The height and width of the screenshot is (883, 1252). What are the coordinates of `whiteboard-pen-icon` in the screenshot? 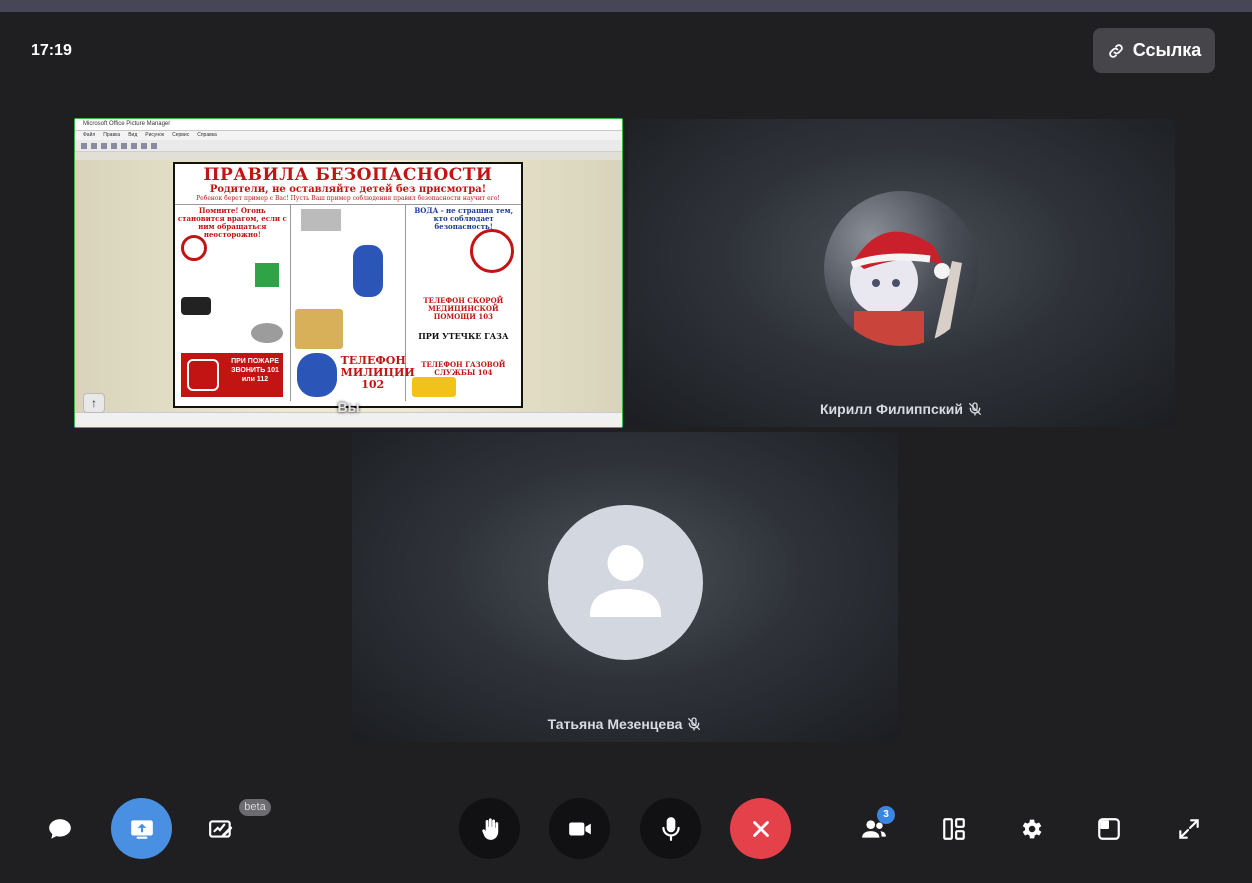 It's located at (221, 829).